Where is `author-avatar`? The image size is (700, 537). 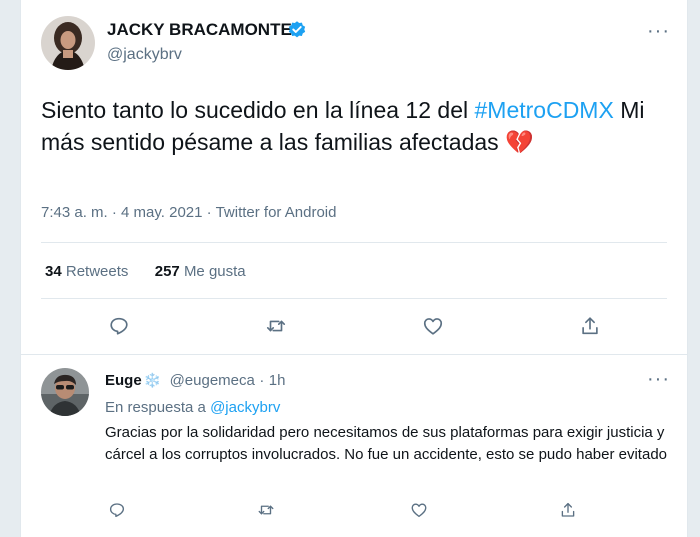
author-avatar is located at coordinates (68, 43).